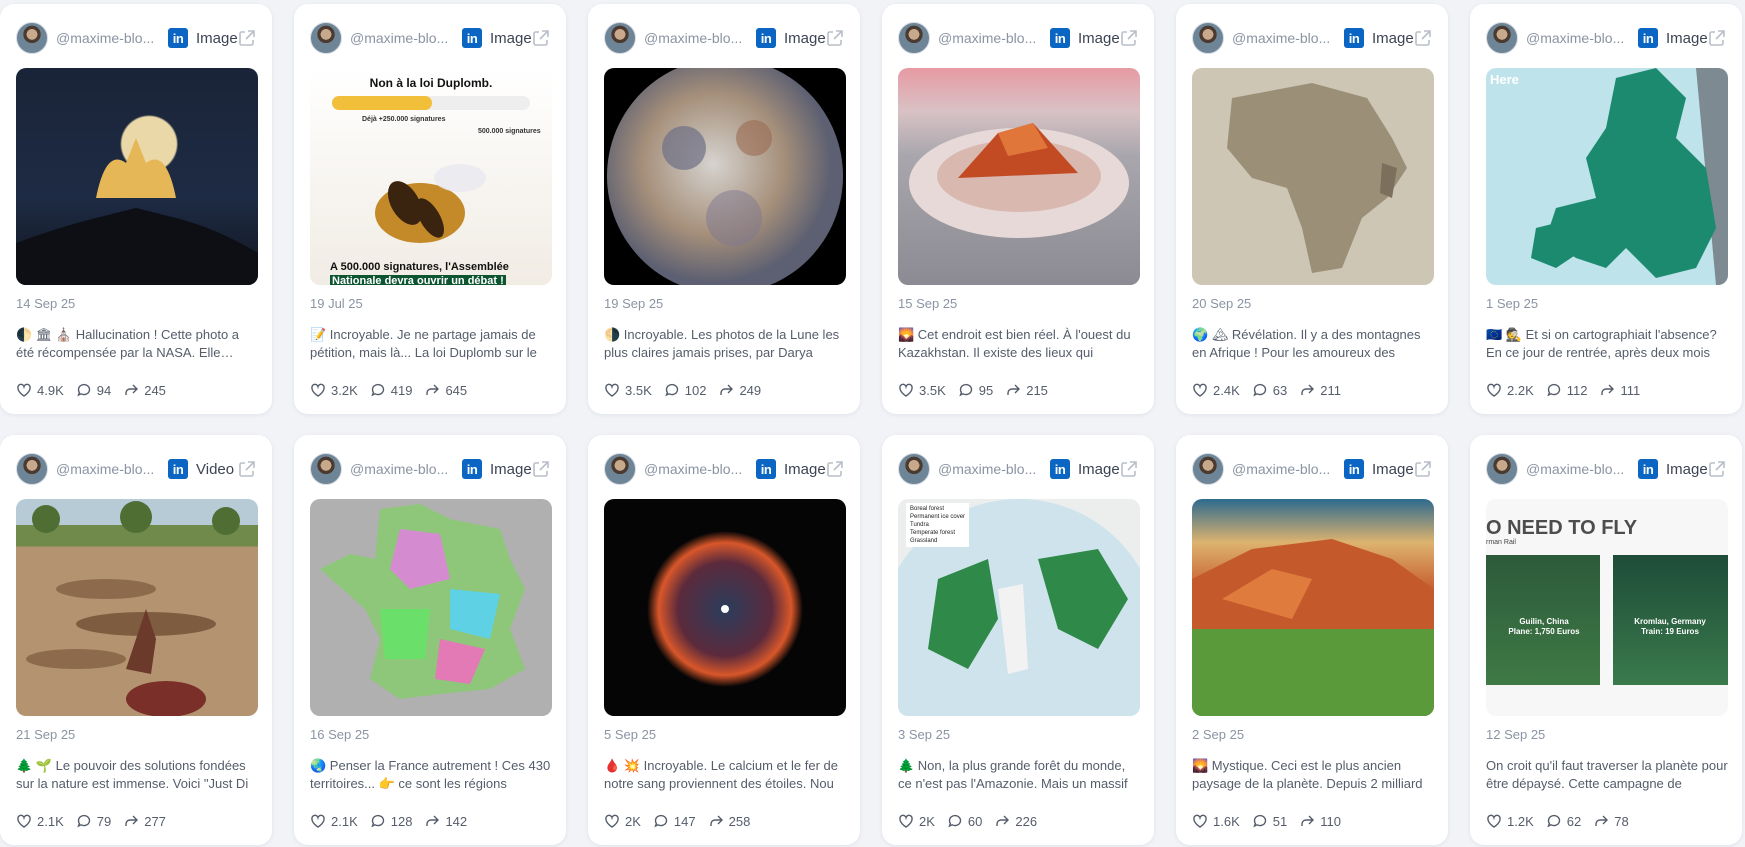  I want to click on likes-stat: 3.5K, so click(628, 390).